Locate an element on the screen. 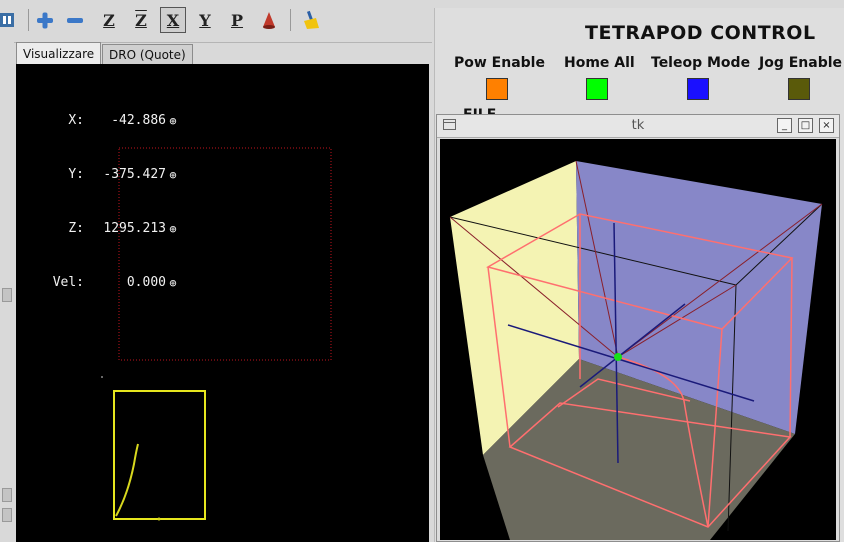 The height and width of the screenshot is (542, 844). tab-visualizzare: Visualizzare is located at coordinates (59, 53).